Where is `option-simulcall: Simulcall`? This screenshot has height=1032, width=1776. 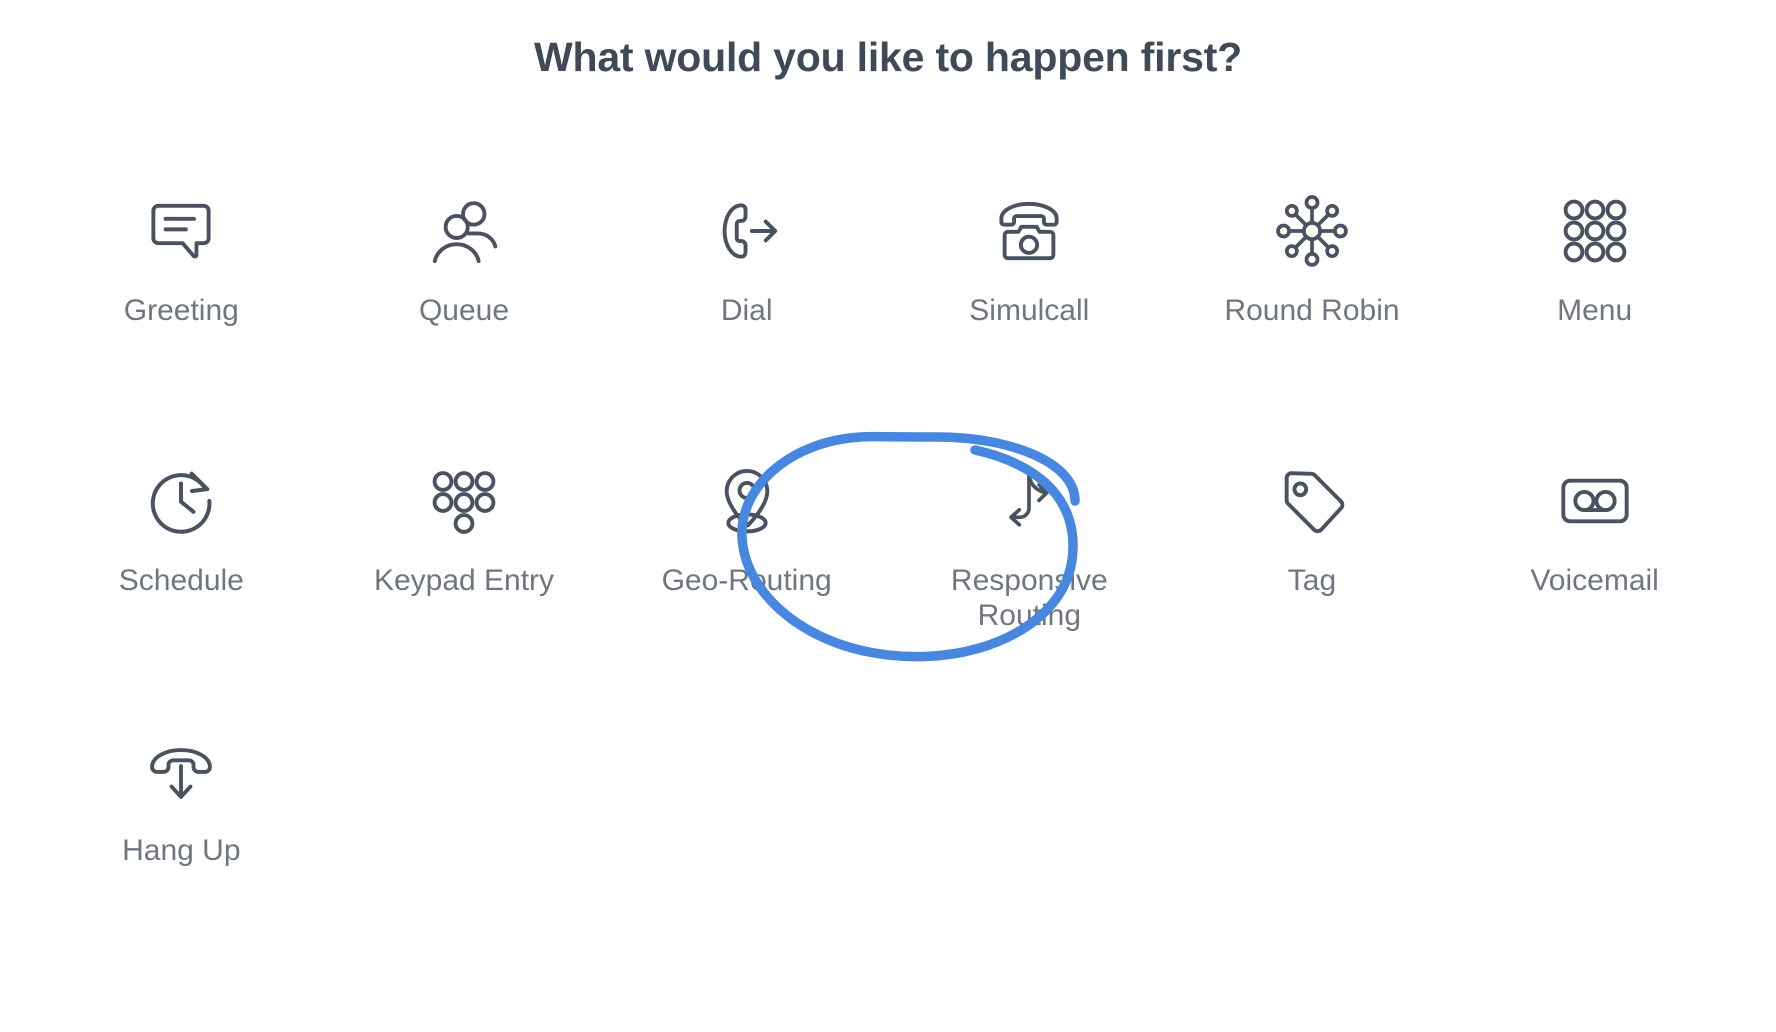
option-simulcall: Simulcall is located at coordinates (1029, 310).